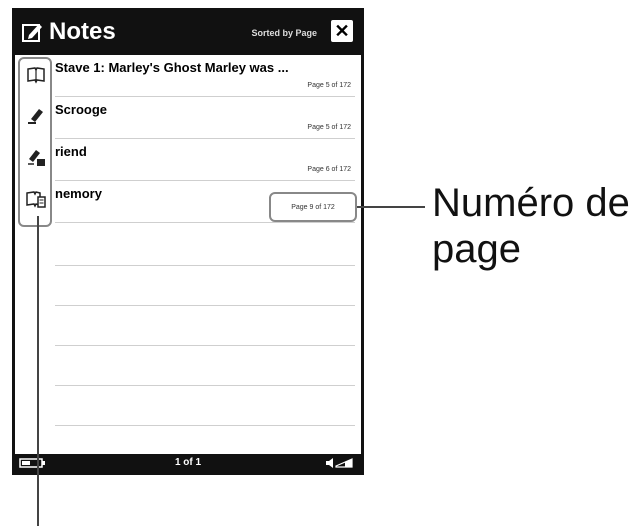 Image resolution: width=643 pixels, height=529 pixels. Describe the element at coordinates (205, 118) in the screenshot. I see `list-item: Scrooge Page 5 of 172` at that location.